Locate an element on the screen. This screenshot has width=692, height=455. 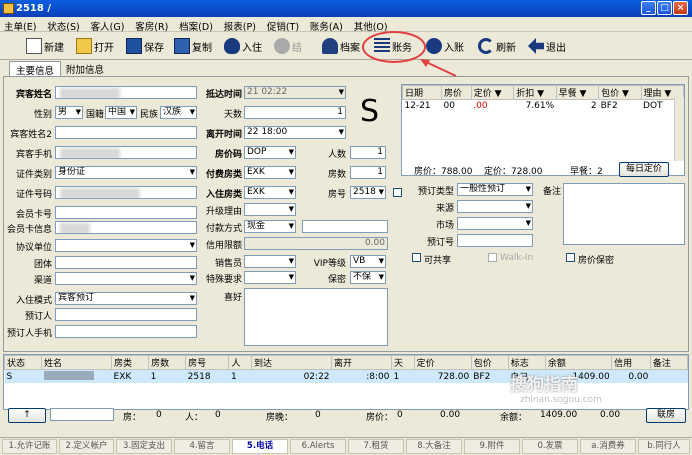
grid-col-days: 天 is located at coordinates (403, 362).